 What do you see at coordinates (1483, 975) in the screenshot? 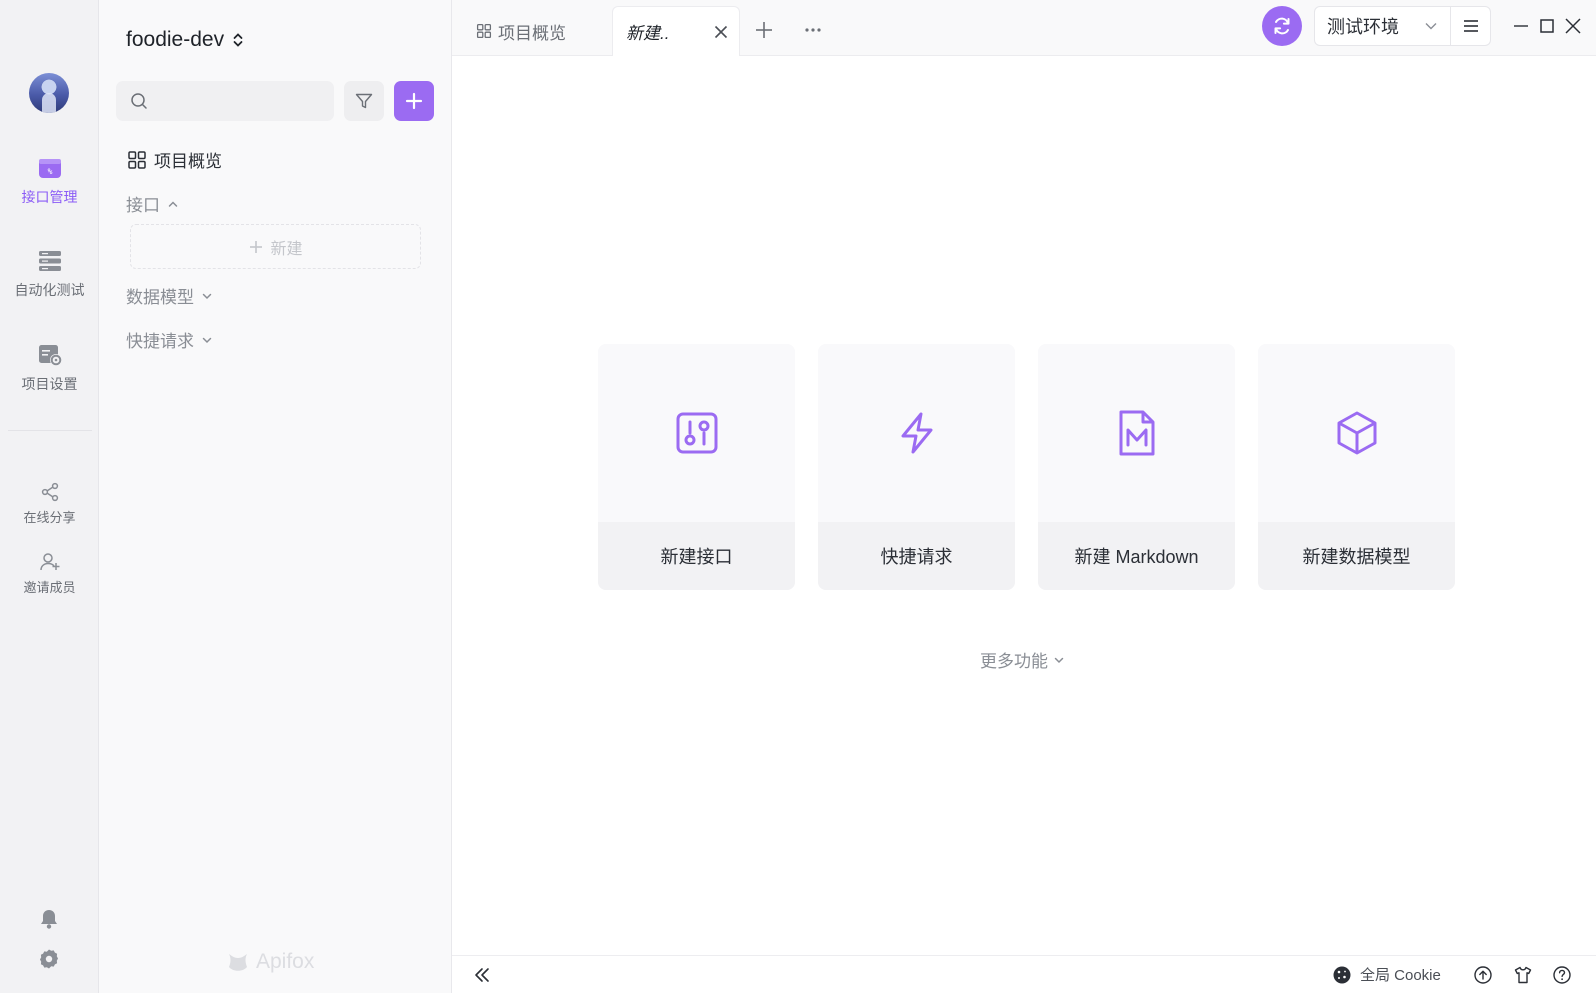
I see `upload-circle-icon` at bounding box center [1483, 975].